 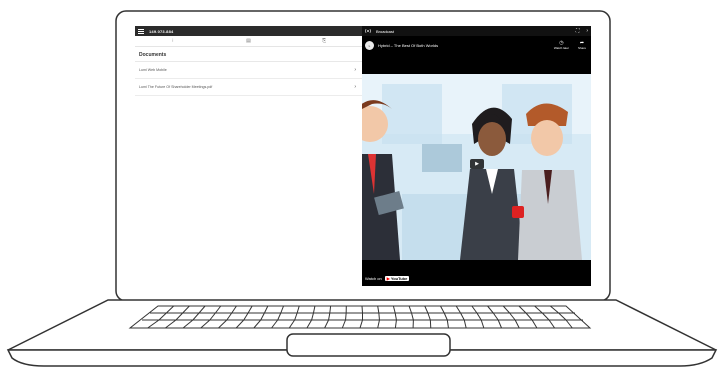 I want to click on play-icon: ▶, so click(x=477, y=164).